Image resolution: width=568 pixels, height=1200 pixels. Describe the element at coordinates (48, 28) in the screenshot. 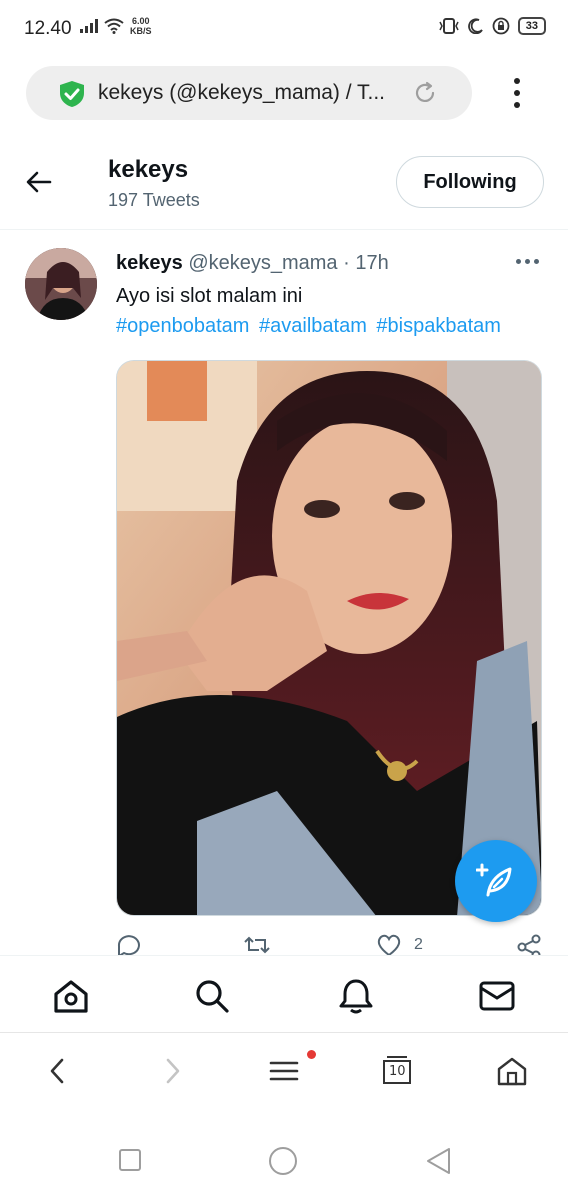

I see `status-time: 12.40` at that location.